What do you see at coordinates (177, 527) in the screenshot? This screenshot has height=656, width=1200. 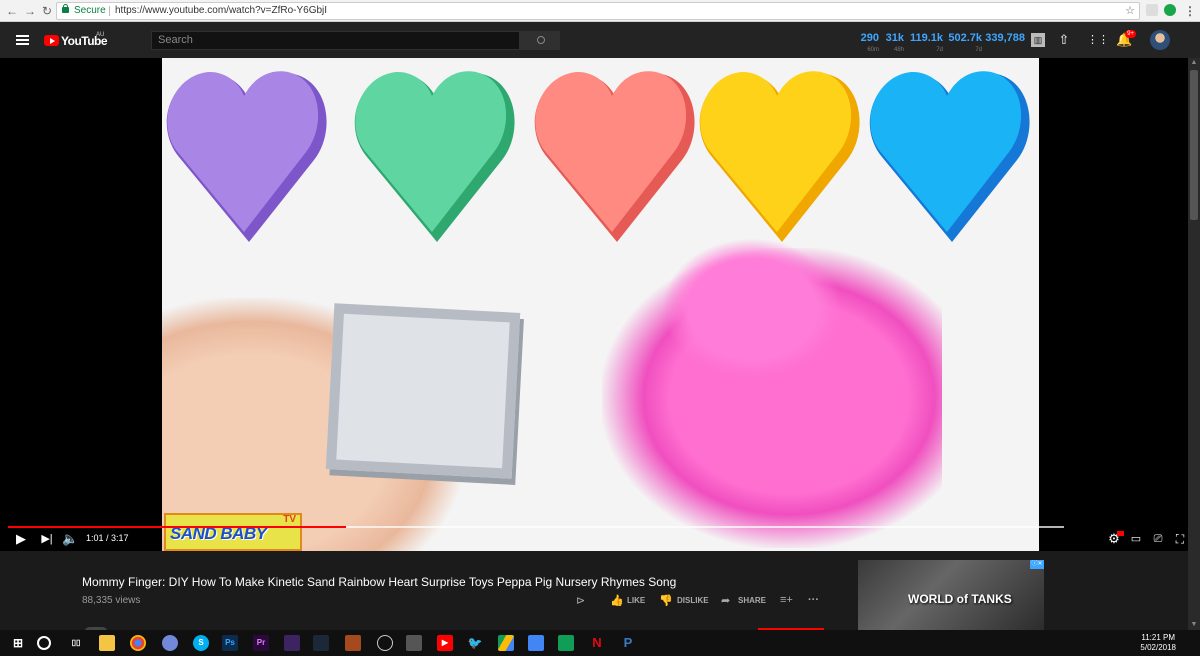 I see `progress-played` at bounding box center [177, 527].